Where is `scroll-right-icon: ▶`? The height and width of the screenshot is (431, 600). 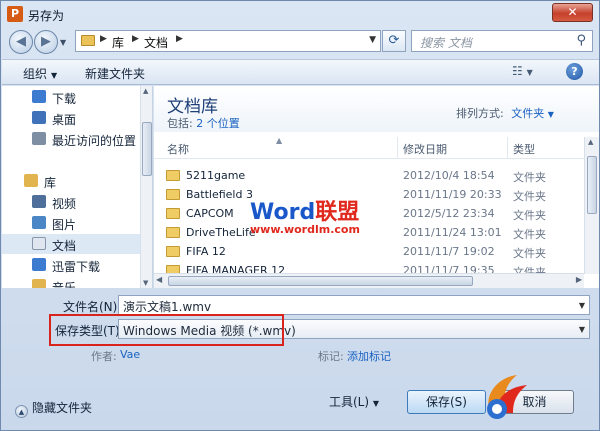
scroll-right-icon: ▶ is located at coordinates (579, 279).